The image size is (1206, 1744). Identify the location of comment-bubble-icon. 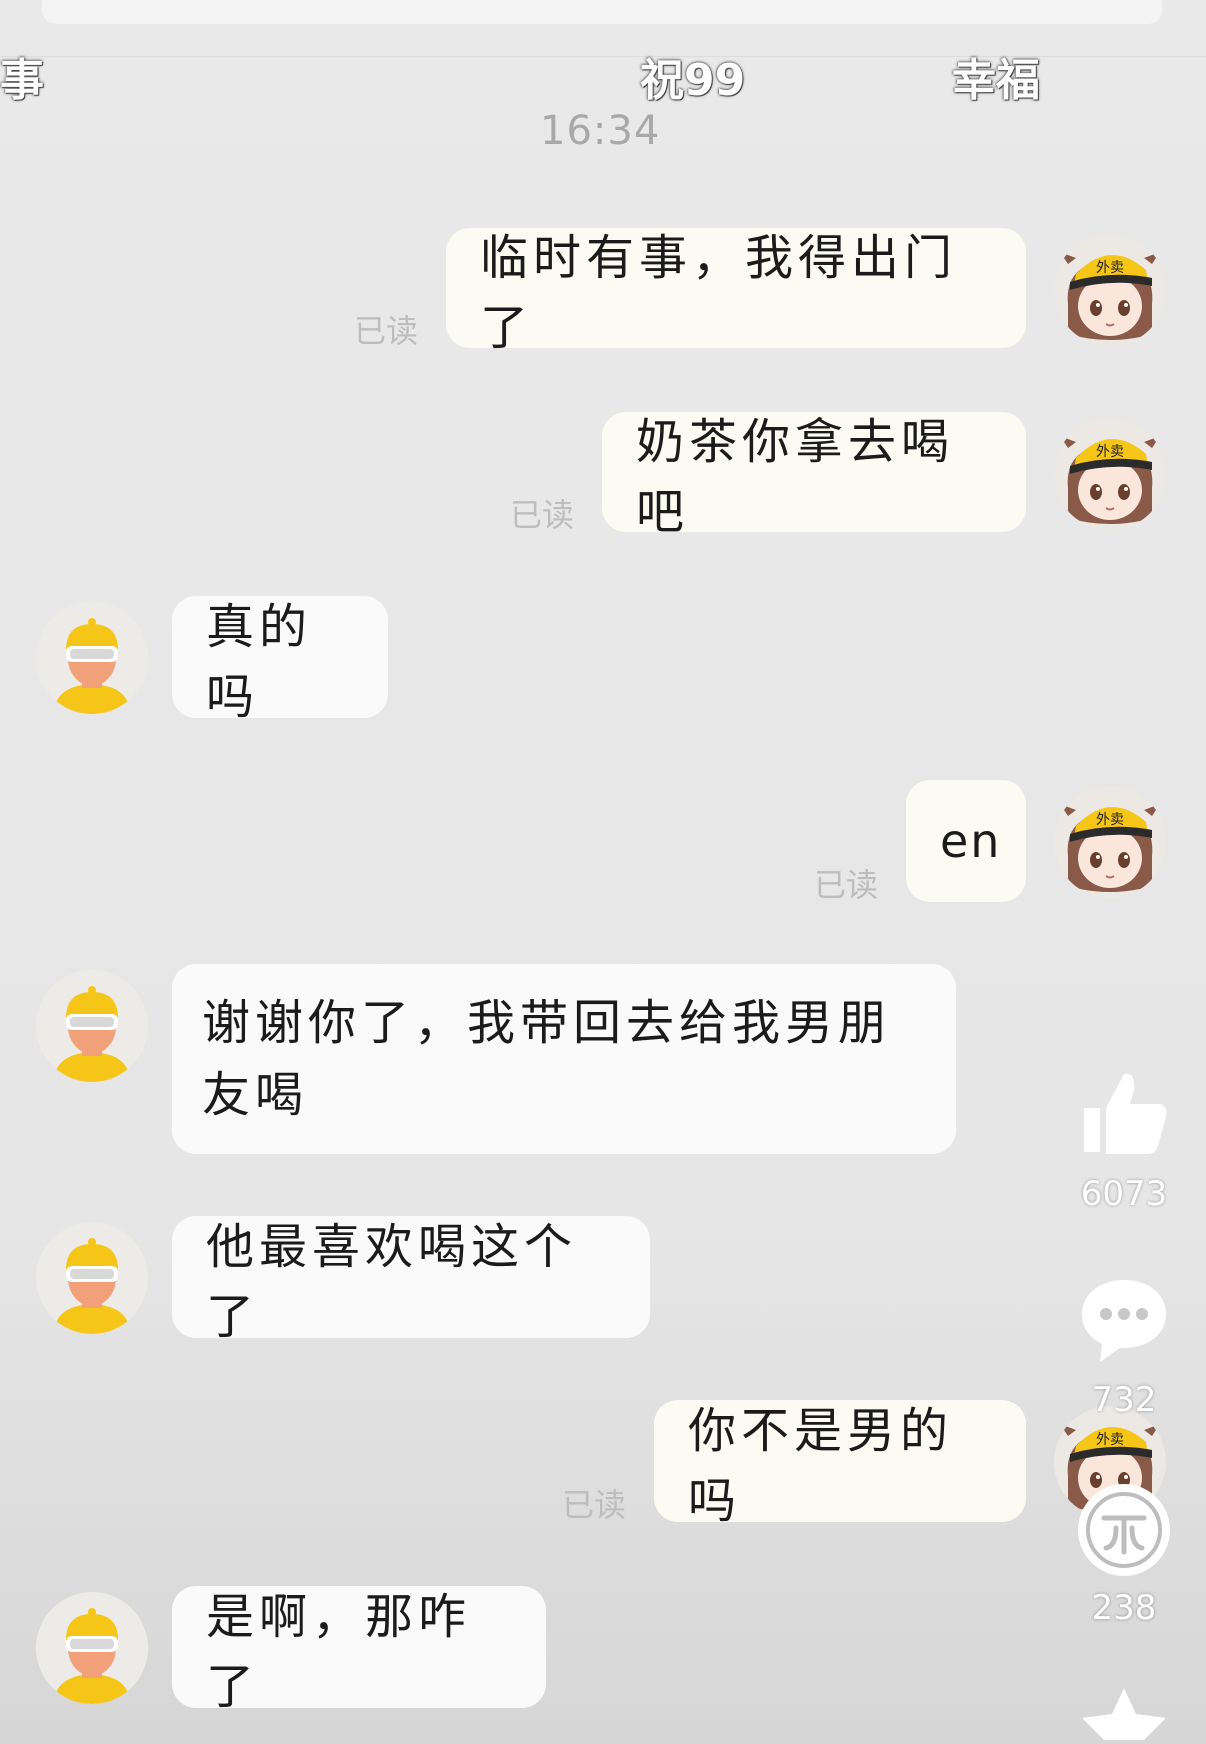
(1124, 1321).